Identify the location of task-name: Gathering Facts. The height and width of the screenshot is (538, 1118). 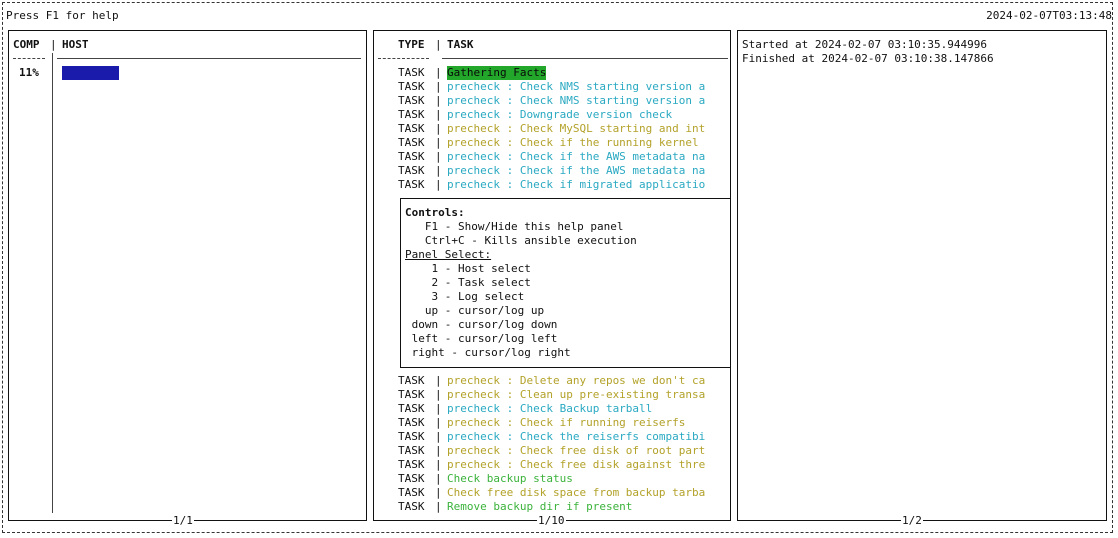
(497, 73).